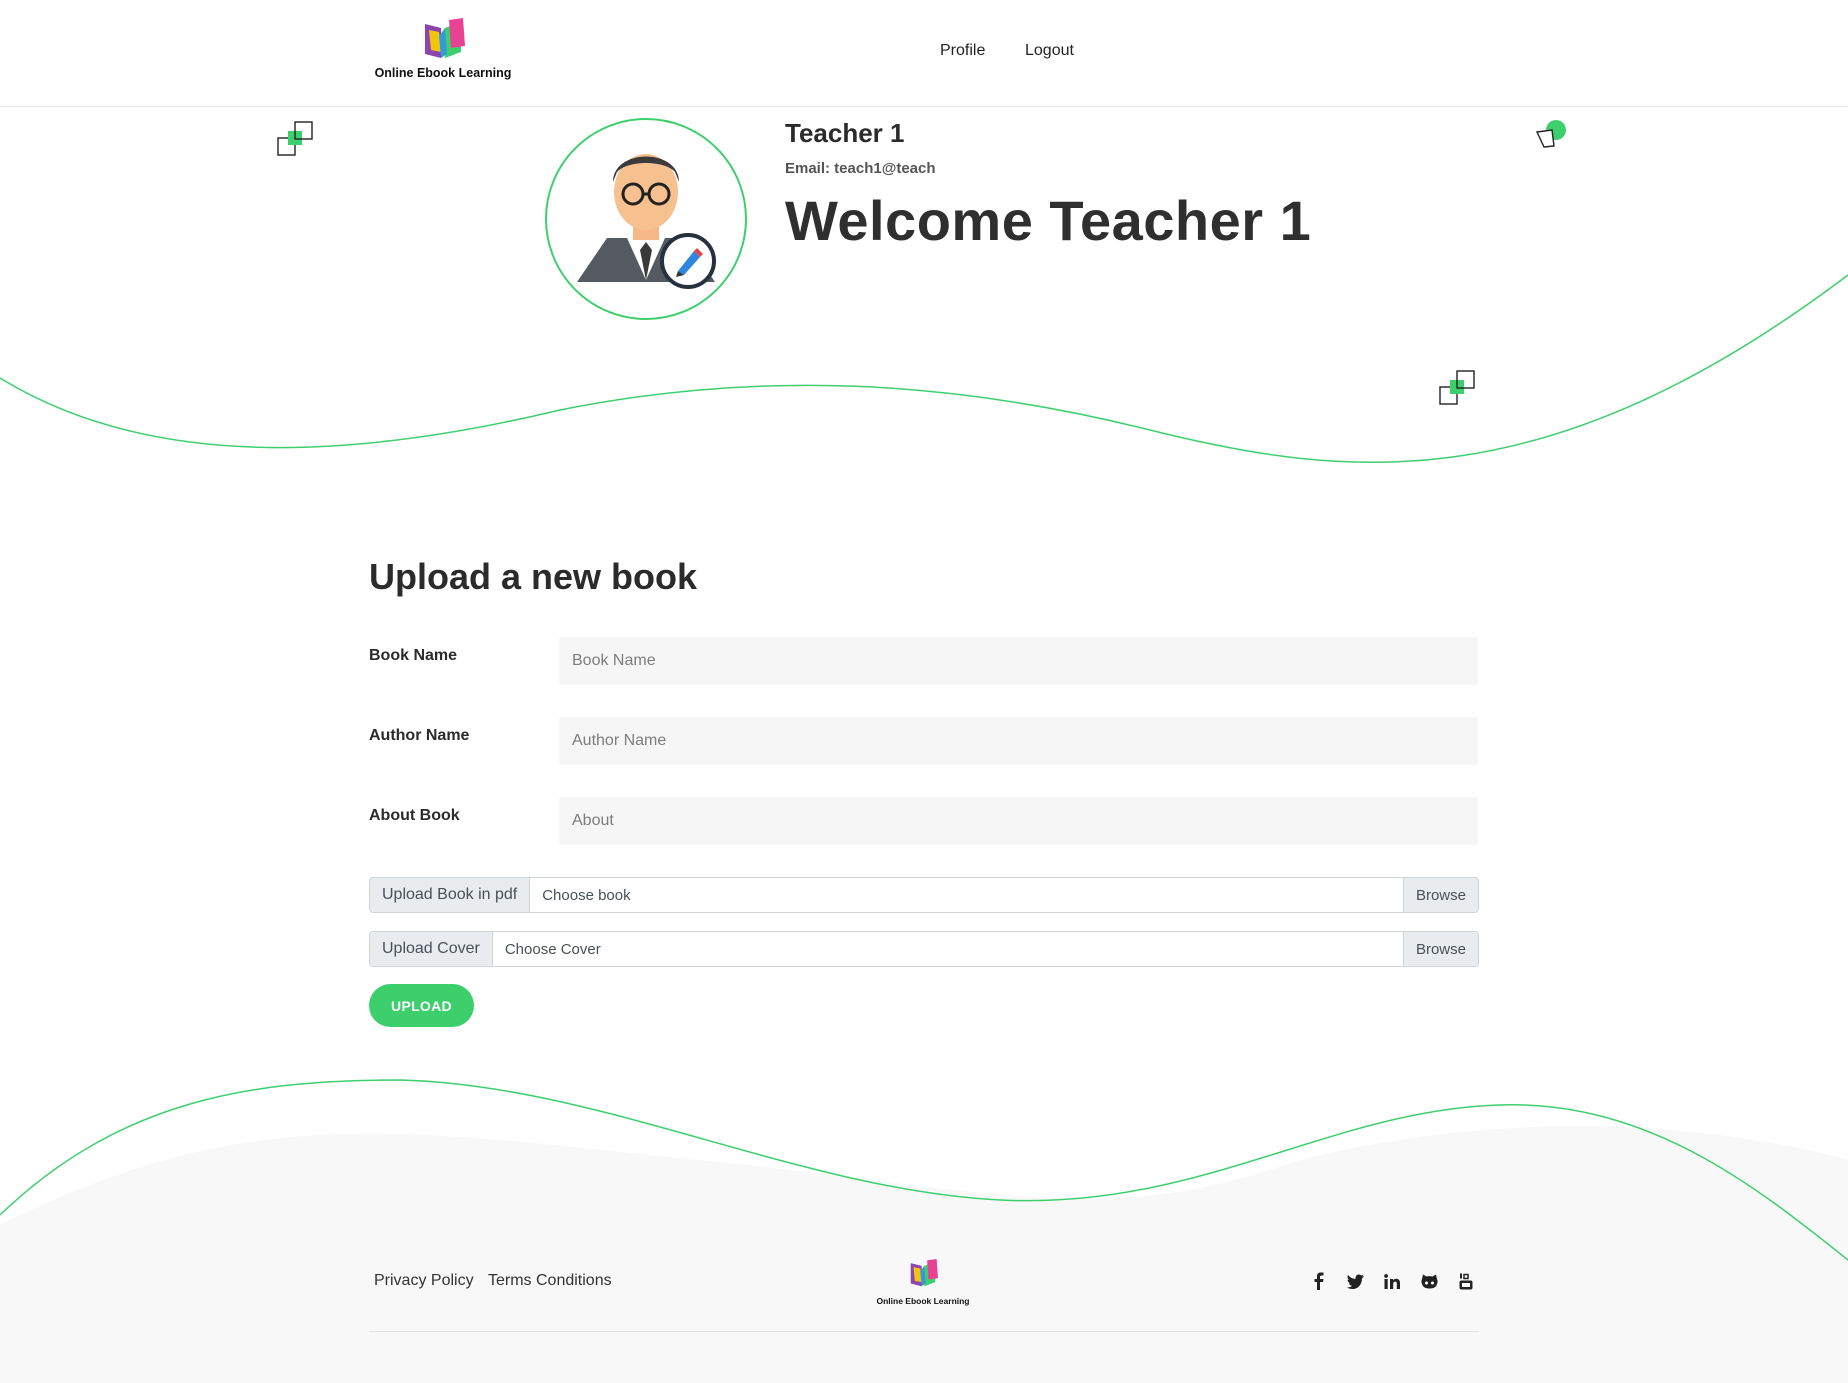 This screenshot has width=1848, height=1383. What do you see at coordinates (947, 949) in the screenshot?
I see `choose-cover-field: Choose Cover` at bounding box center [947, 949].